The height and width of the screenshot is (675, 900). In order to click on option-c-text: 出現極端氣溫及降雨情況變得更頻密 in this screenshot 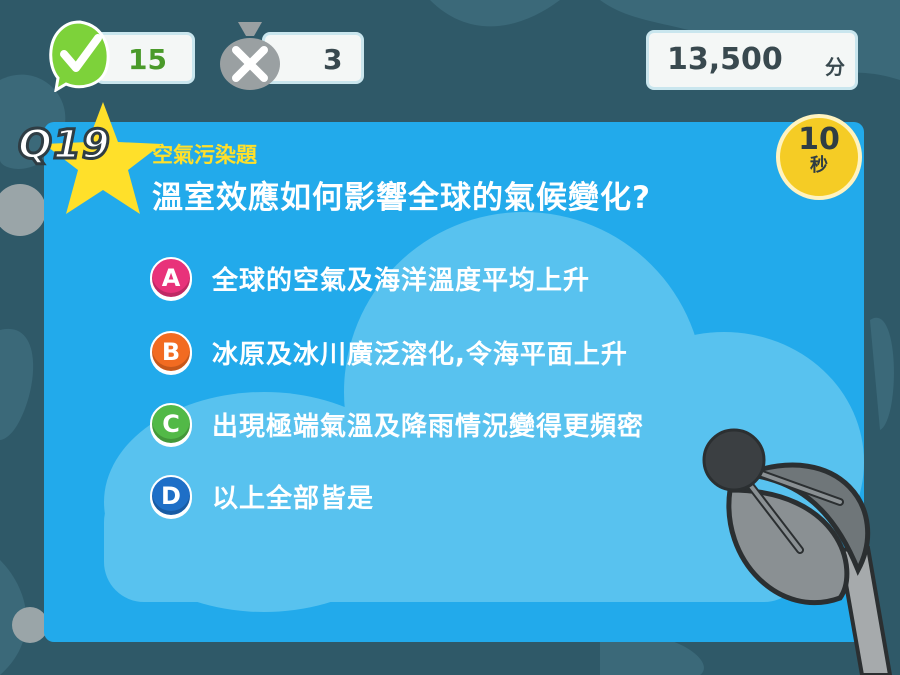, I will do `click(428, 426)`.